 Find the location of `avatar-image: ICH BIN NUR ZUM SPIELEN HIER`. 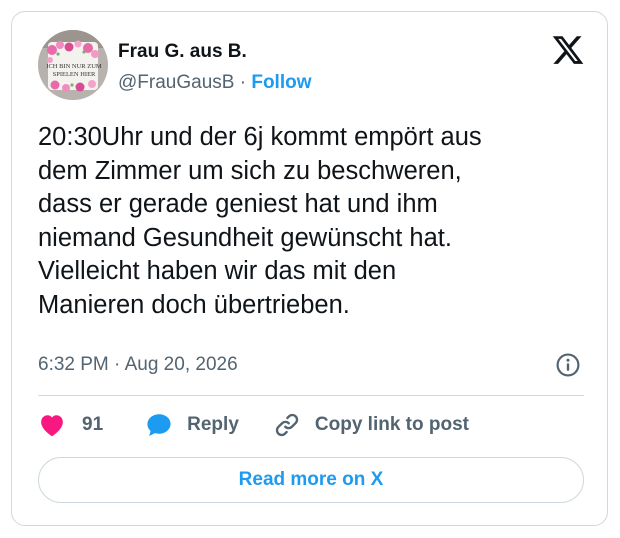

avatar-image: ICH BIN NUR ZUM SPIELEN HIER is located at coordinates (73, 65).